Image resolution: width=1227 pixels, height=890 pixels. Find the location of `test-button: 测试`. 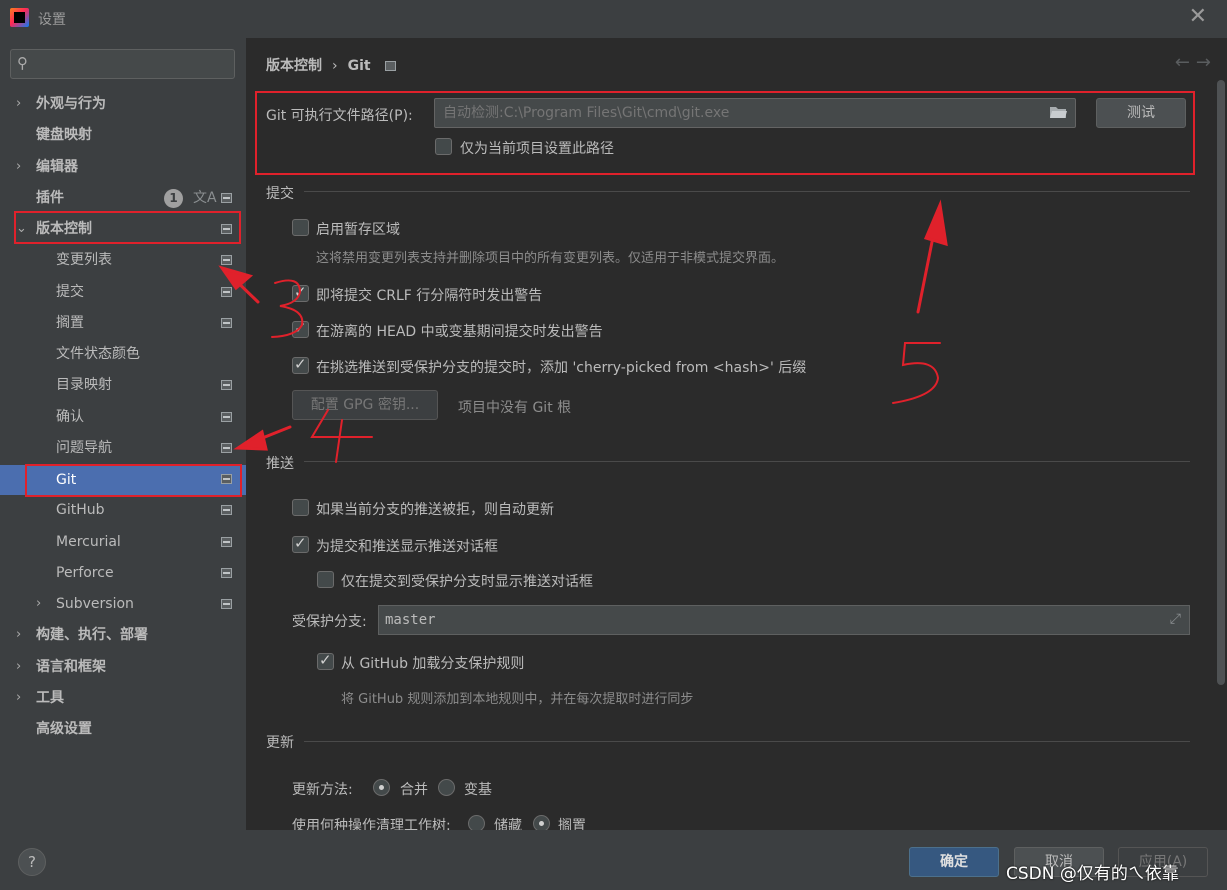

test-button: 测试 is located at coordinates (1141, 113).